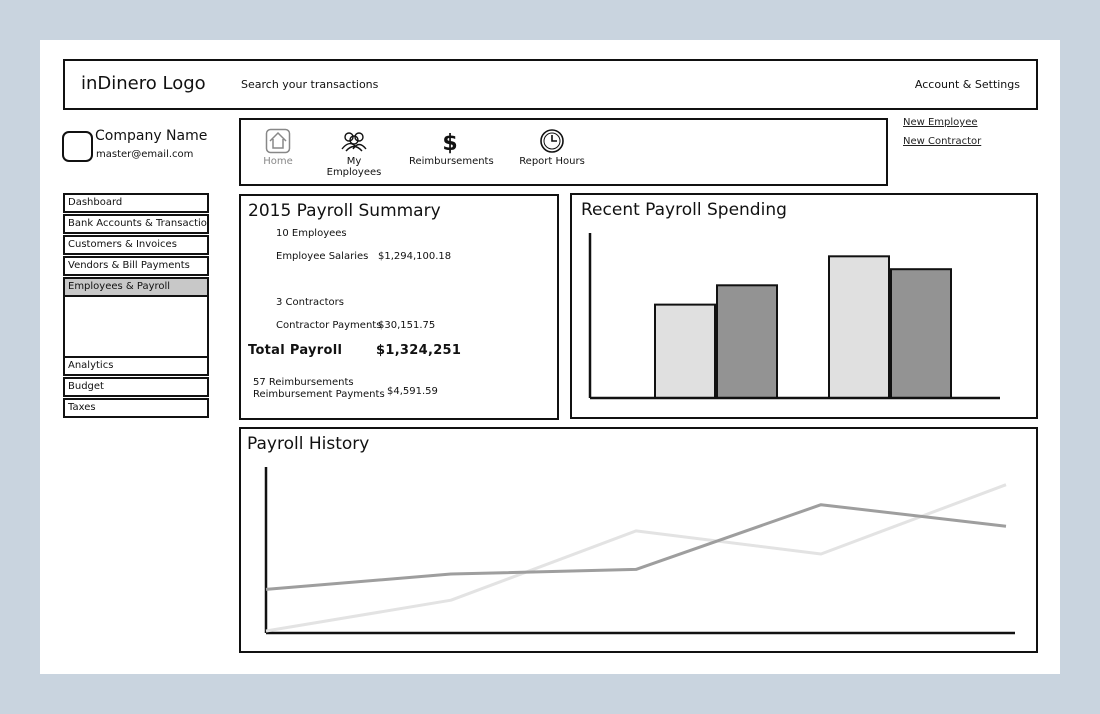 This screenshot has width=1100, height=714. I want to click on new-contractor-link: New Contractor, so click(942, 141).